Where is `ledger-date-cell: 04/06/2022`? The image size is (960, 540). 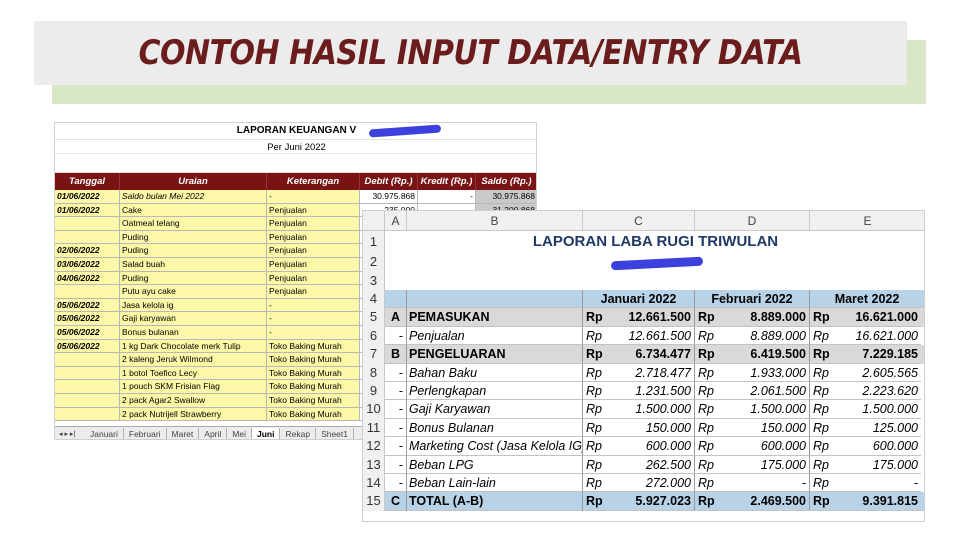
ledger-date-cell: 04/06/2022 is located at coordinates (87, 278).